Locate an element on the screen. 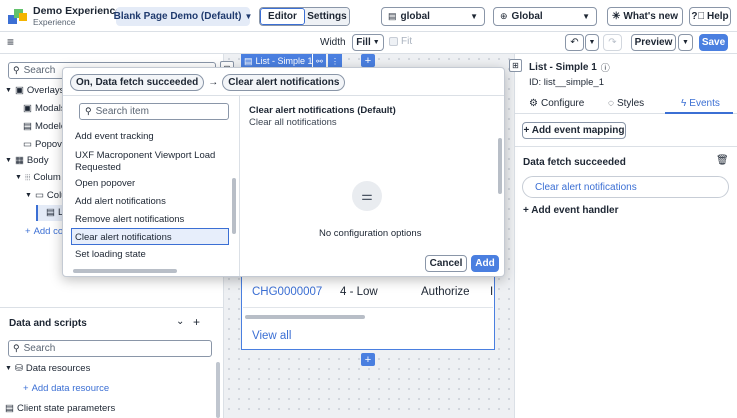 The image size is (737, 418). tree-column: ▼ ▭ Colu is located at coordinates (45, 195).